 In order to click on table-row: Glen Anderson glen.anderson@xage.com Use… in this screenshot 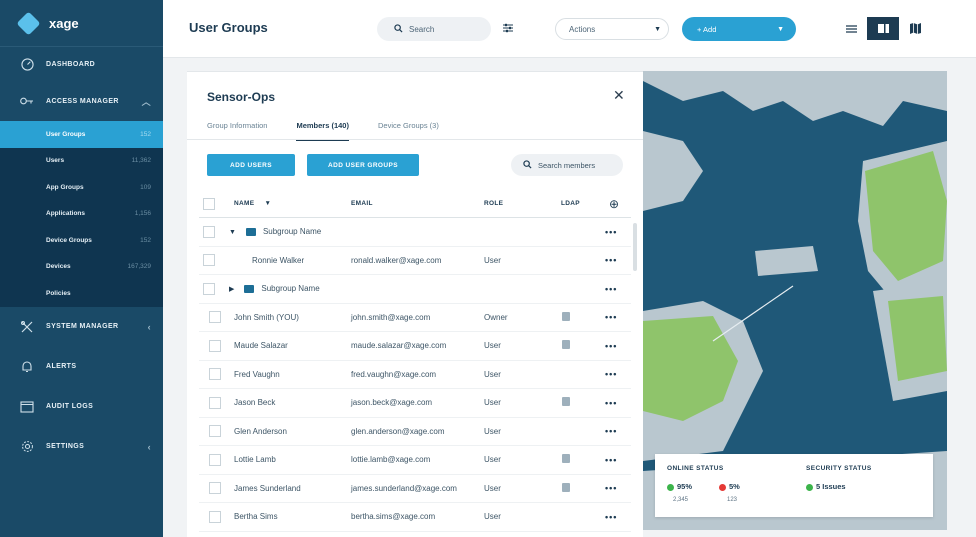, I will do `click(415, 432)`.